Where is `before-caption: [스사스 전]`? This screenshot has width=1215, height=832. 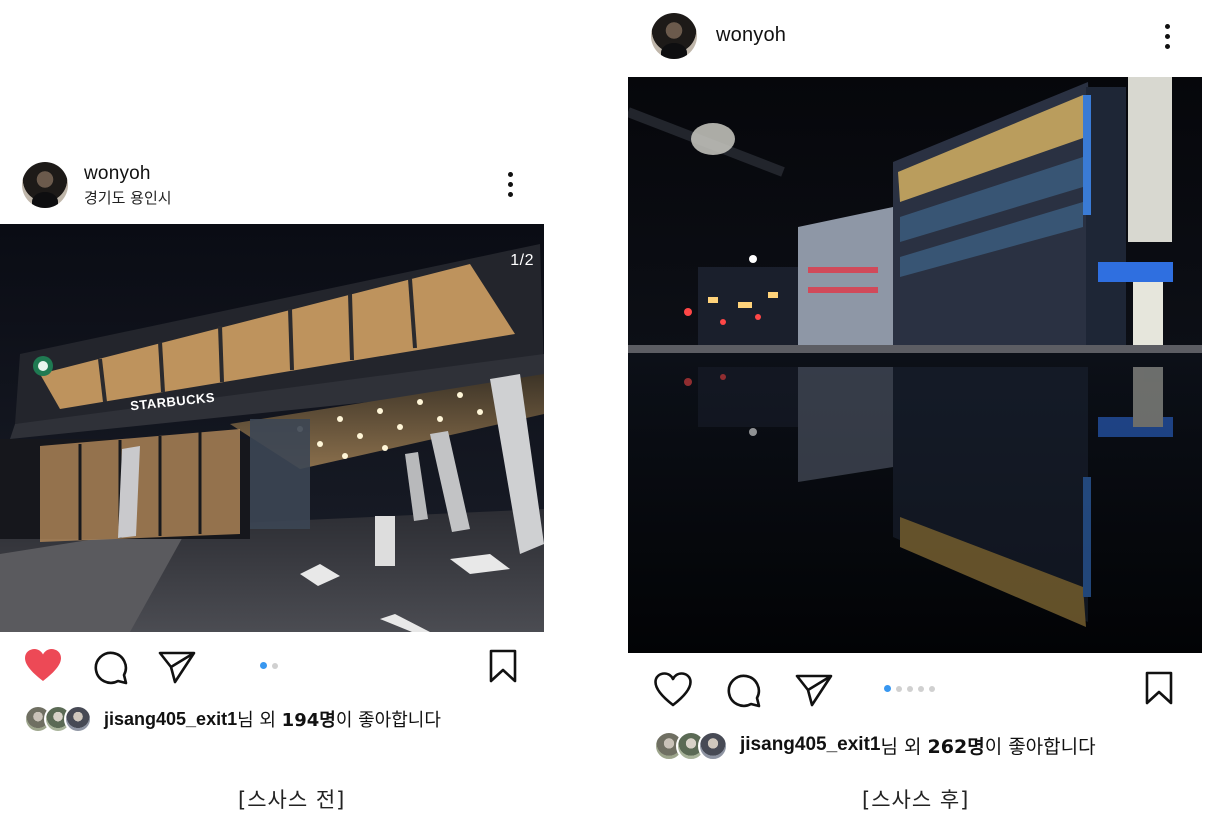
before-caption: [스사스 전] is located at coordinates (292, 800).